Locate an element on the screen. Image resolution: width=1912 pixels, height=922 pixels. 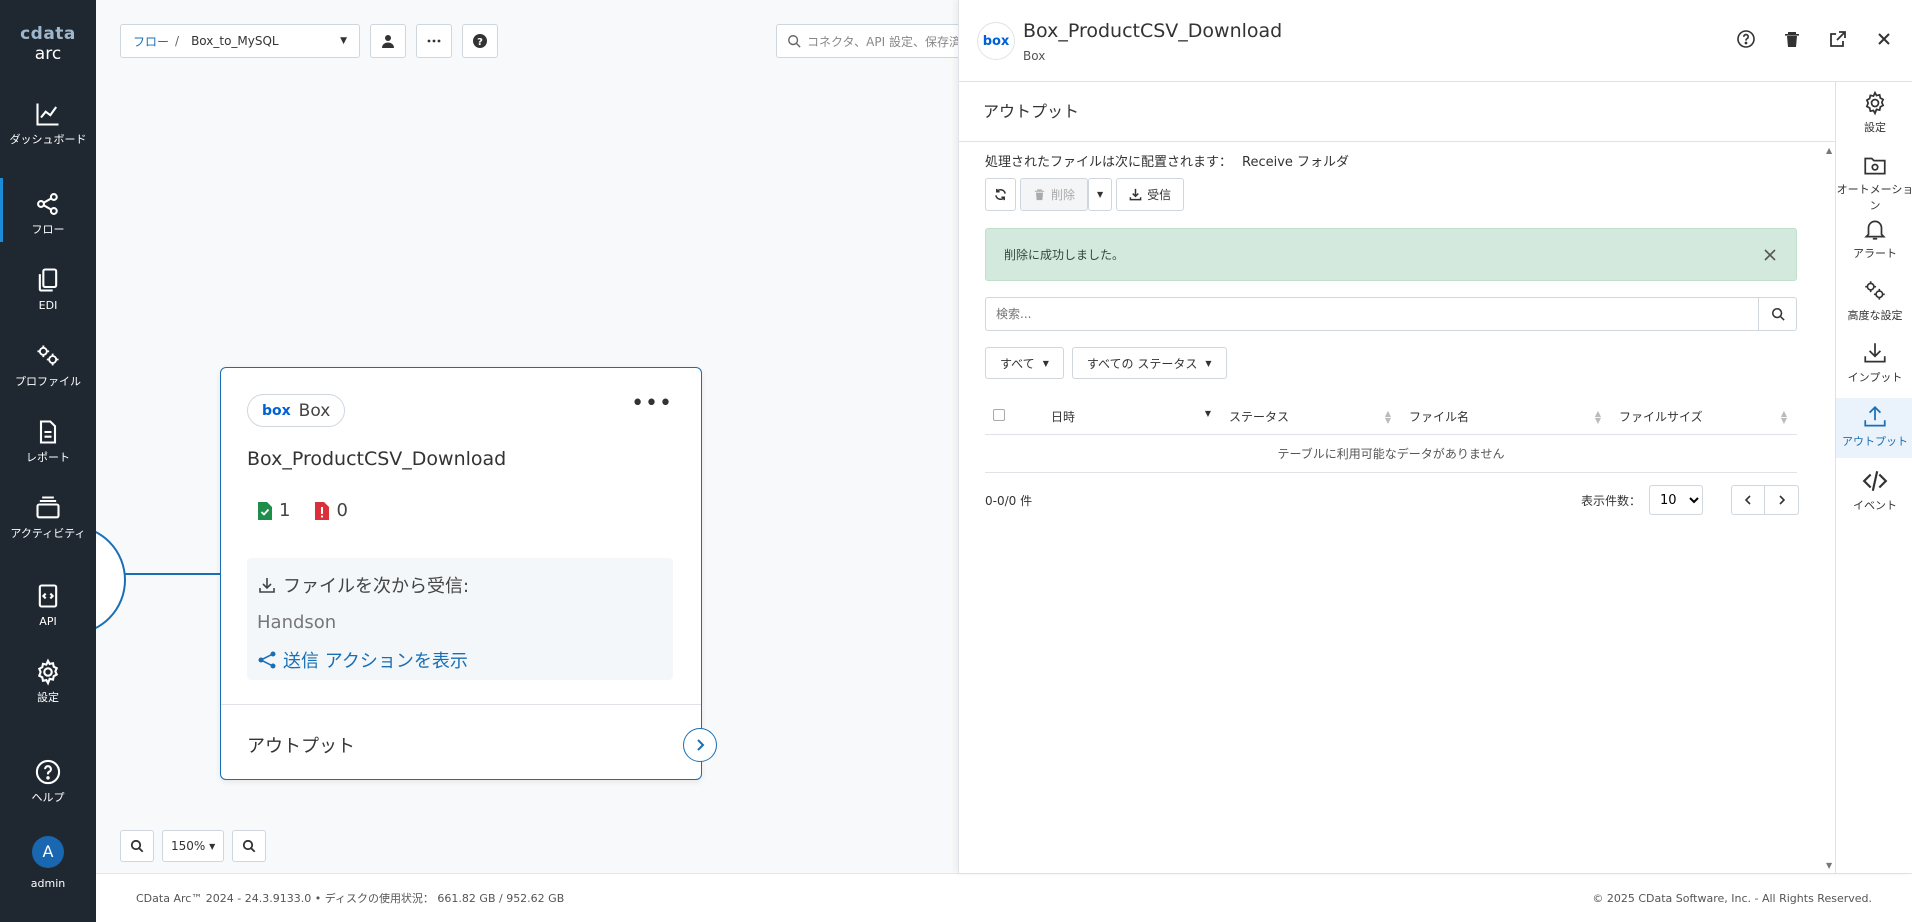
nav-item-dashboard: ダッシュボード is located at coordinates (48, 123).